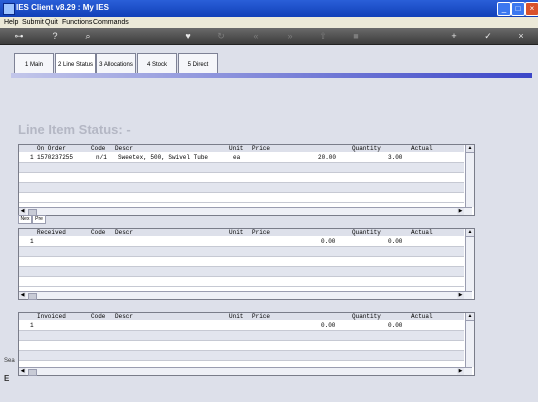 The image size is (538, 402). I want to click on side-strip-bottom: E, so click(7, 378).